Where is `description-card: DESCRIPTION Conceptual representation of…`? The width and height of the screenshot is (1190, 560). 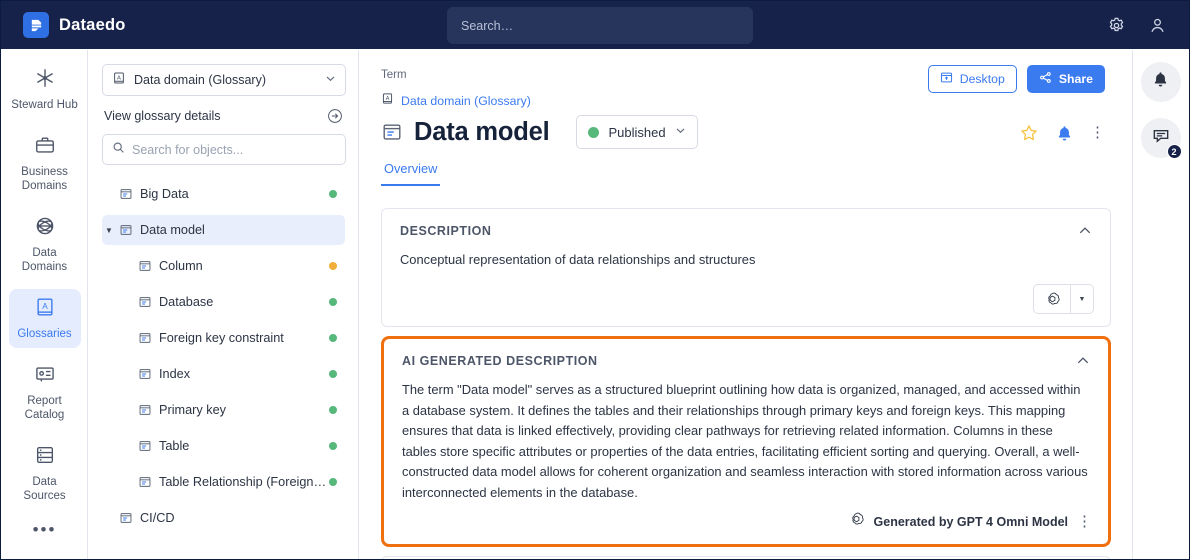
description-card: DESCRIPTION Conceptual representation of… is located at coordinates (746, 267).